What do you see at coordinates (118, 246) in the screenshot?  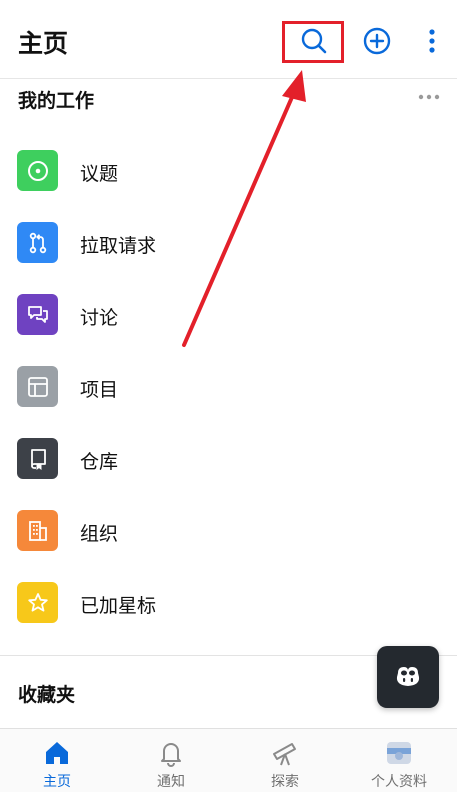 I see `list-item-label: 拉取请求` at bounding box center [118, 246].